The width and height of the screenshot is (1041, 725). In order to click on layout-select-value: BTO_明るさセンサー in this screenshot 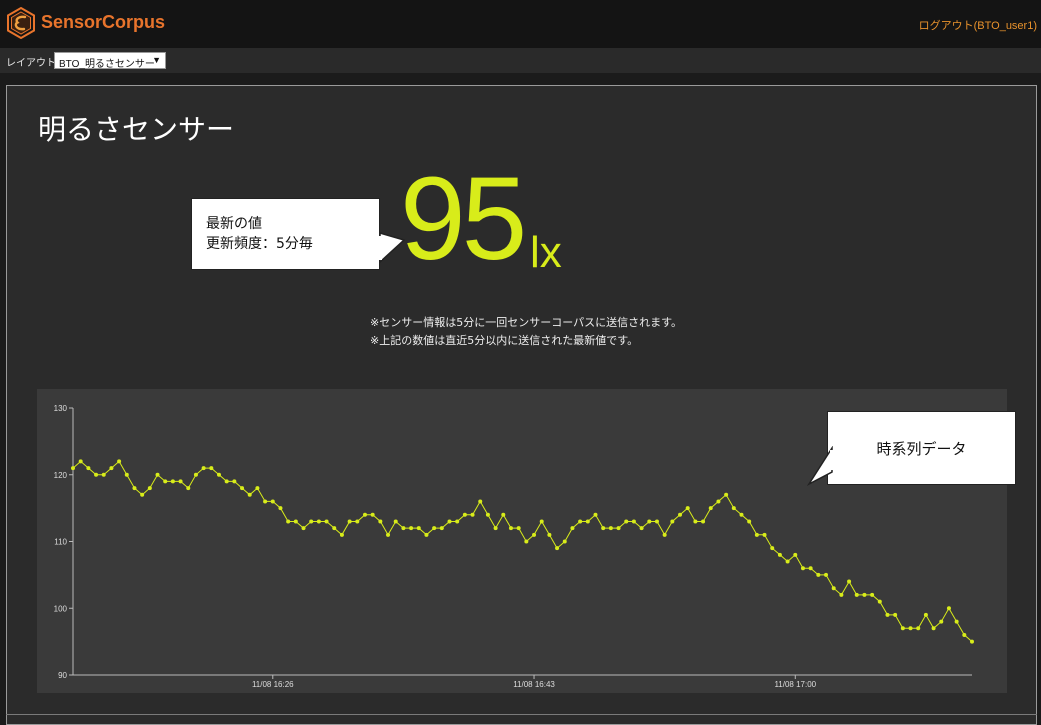, I will do `click(107, 64)`.